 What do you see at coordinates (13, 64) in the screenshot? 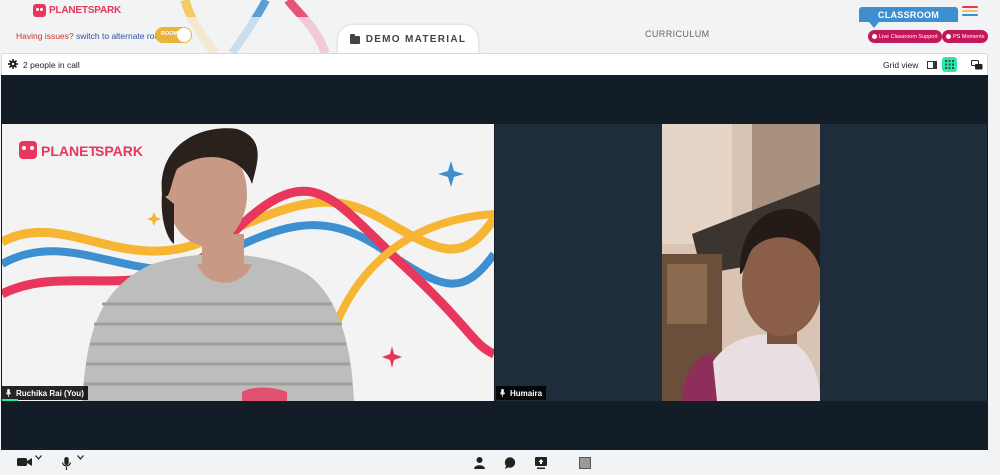
I see `gear-icon` at bounding box center [13, 64].